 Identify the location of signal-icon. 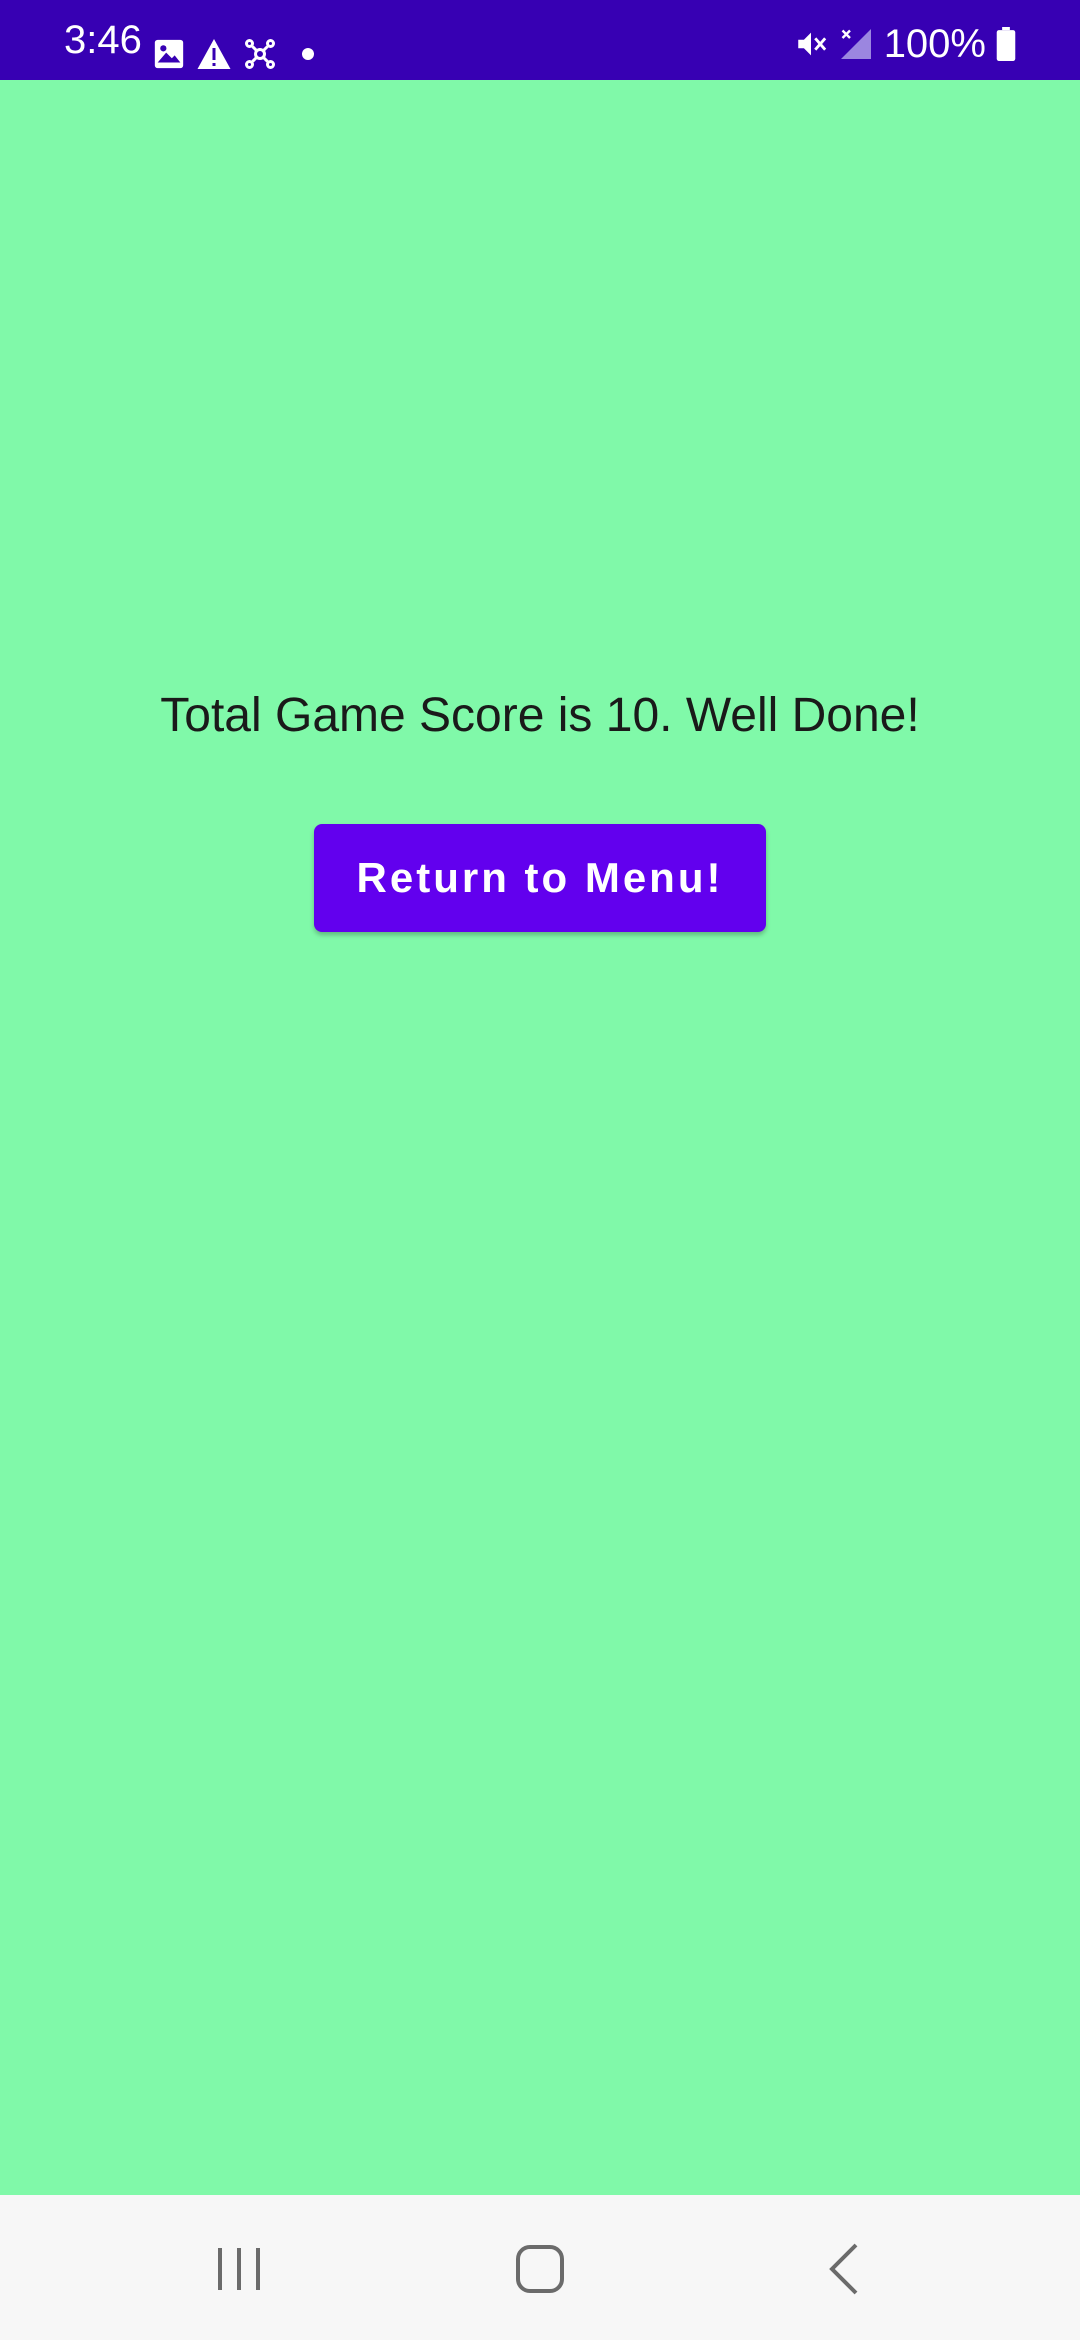
(856, 44).